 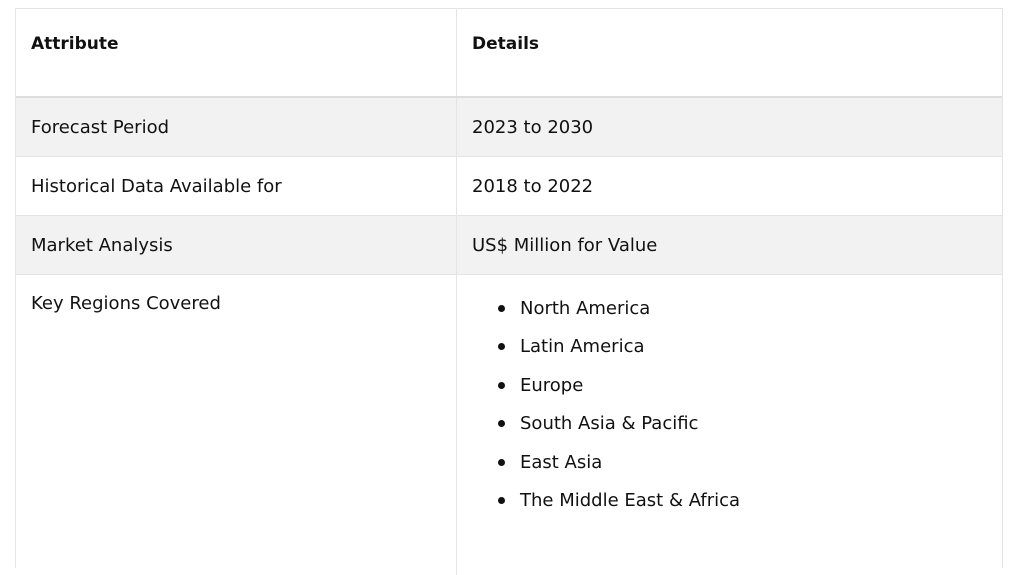 What do you see at coordinates (533, 127) in the screenshot?
I see `row-details: 2023 to 2030` at bounding box center [533, 127].